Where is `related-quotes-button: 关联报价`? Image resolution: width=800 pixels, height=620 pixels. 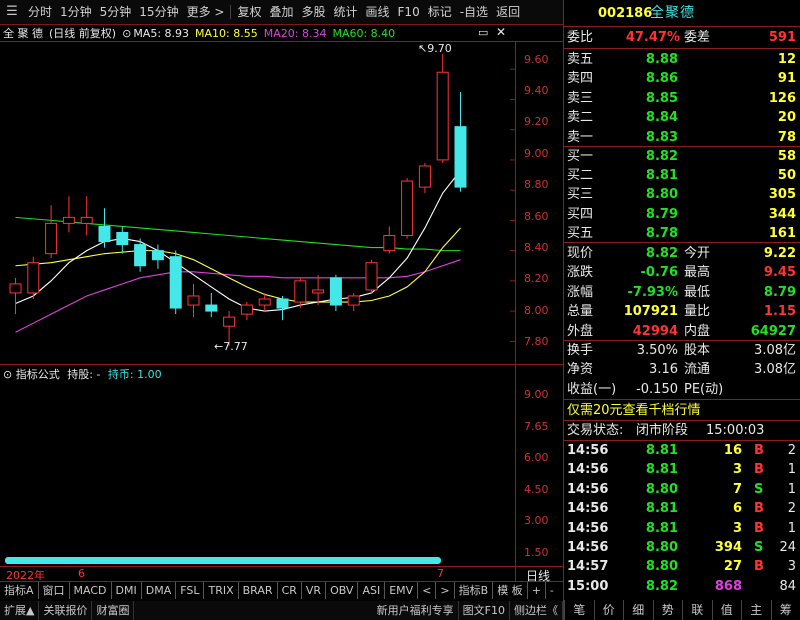 related-quotes-button: 关联报价 is located at coordinates (66, 610).